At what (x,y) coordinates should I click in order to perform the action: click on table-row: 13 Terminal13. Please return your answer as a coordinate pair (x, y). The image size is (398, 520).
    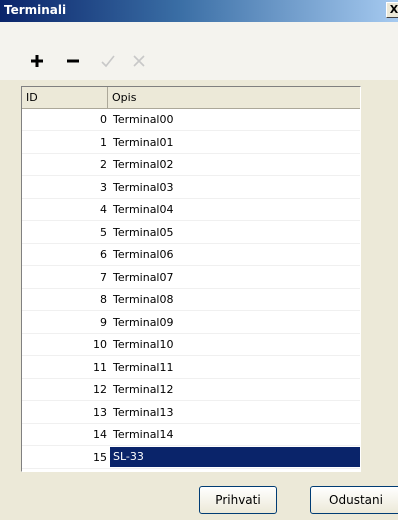
    Looking at the image, I should click on (191, 413).